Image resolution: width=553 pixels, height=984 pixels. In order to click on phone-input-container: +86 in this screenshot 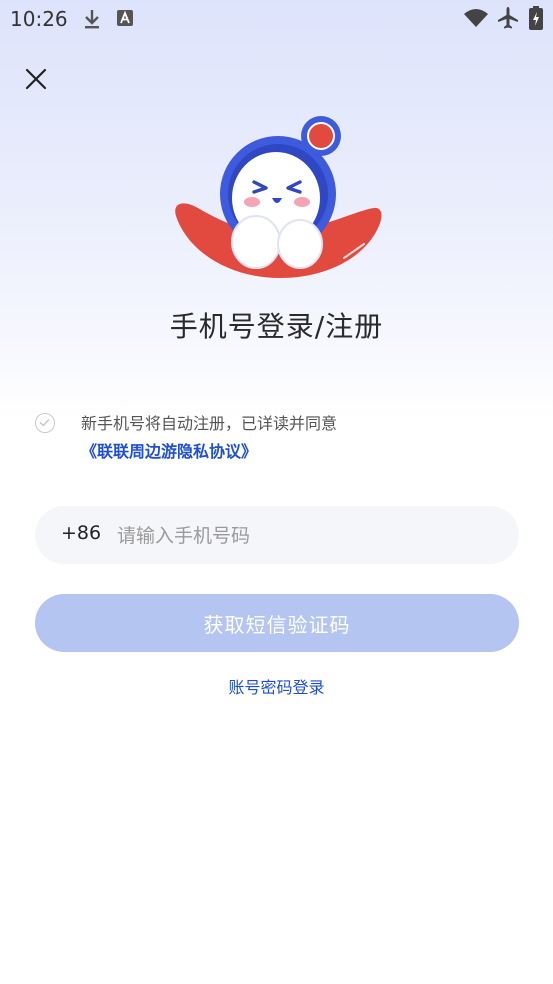, I will do `click(277, 536)`.